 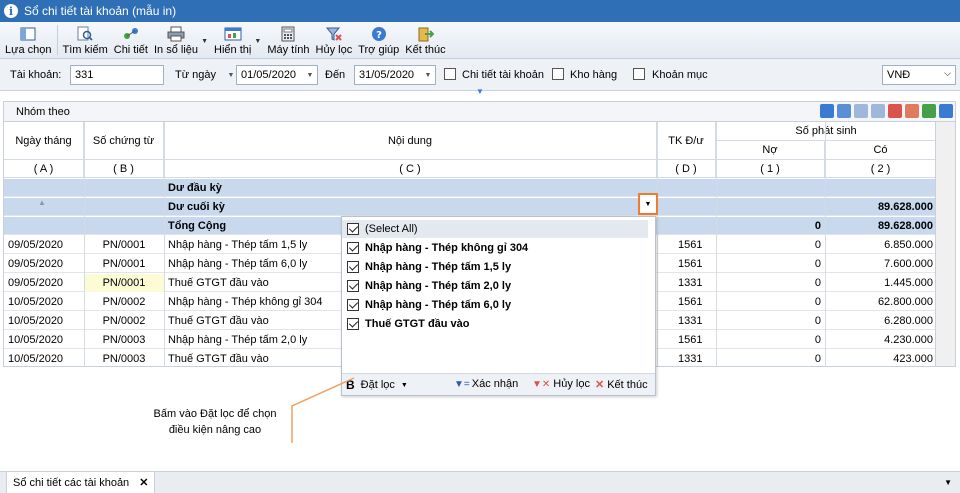 What do you see at coordinates (425, 40) in the screenshot?
I see `toolbar-exit-button: Kết thúc` at bounding box center [425, 40].